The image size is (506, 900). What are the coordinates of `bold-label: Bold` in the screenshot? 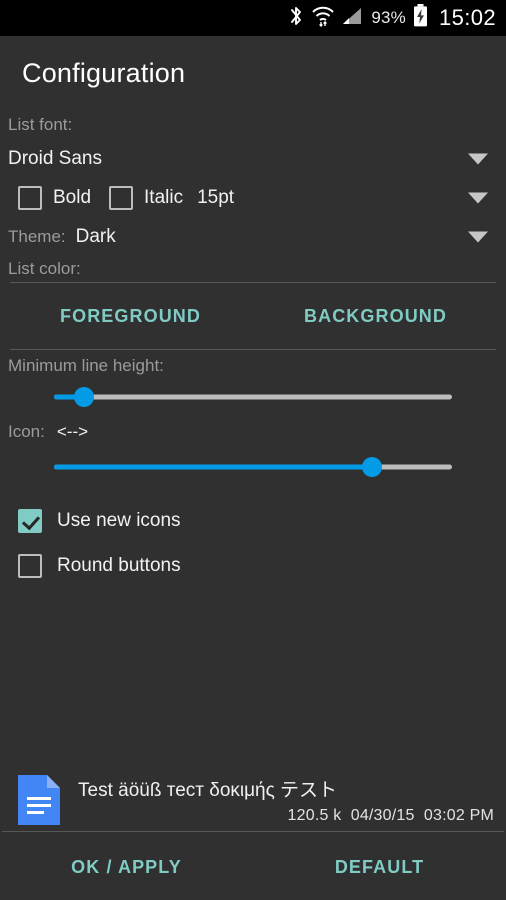 It's located at (72, 197).